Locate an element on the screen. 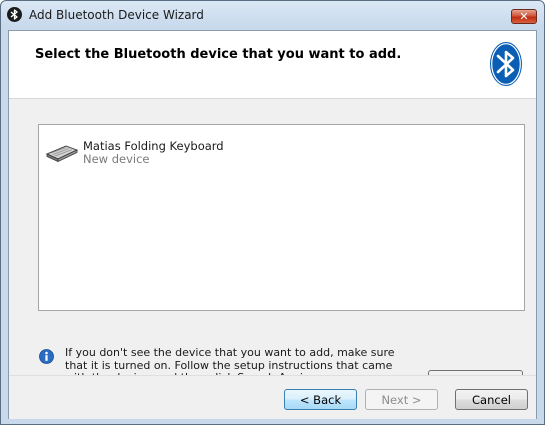 Image resolution: width=545 pixels, height=425 pixels. close-icon: ✕ is located at coordinates (524, 16).